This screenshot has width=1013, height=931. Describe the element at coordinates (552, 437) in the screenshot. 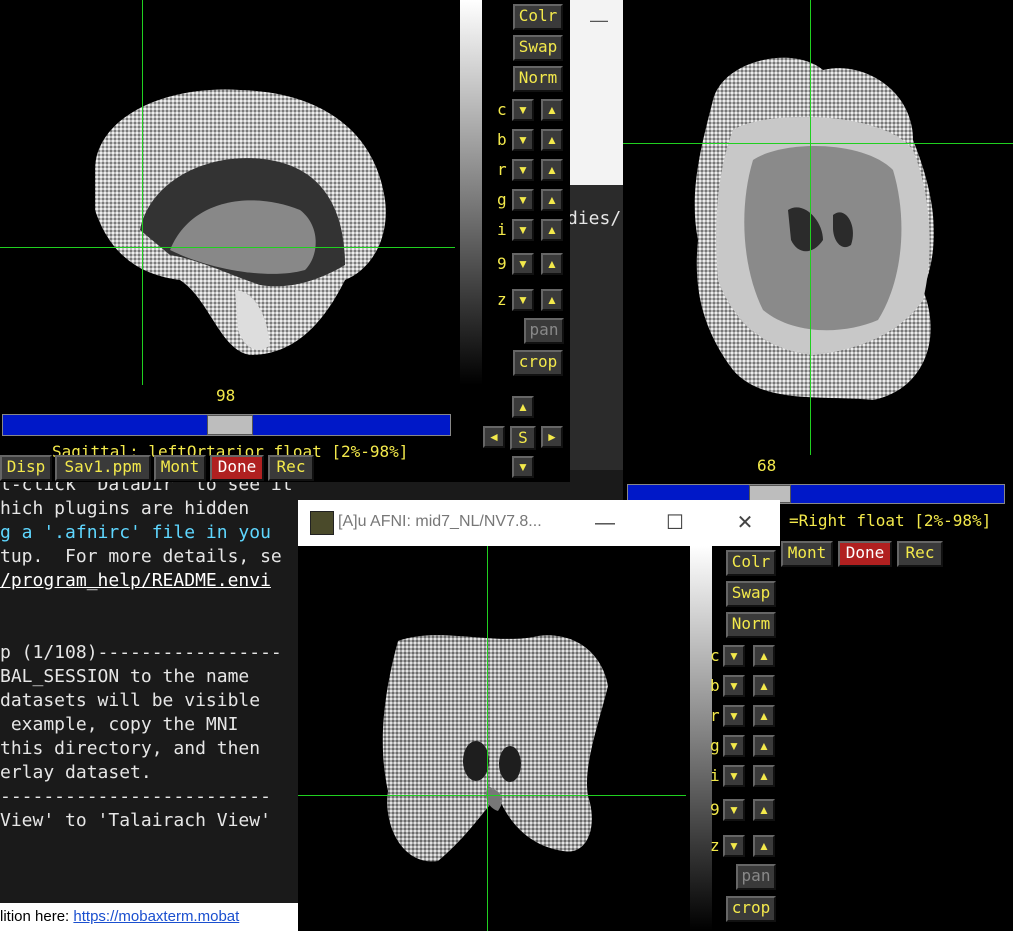

I see `pan-right-button: ►` at that location.